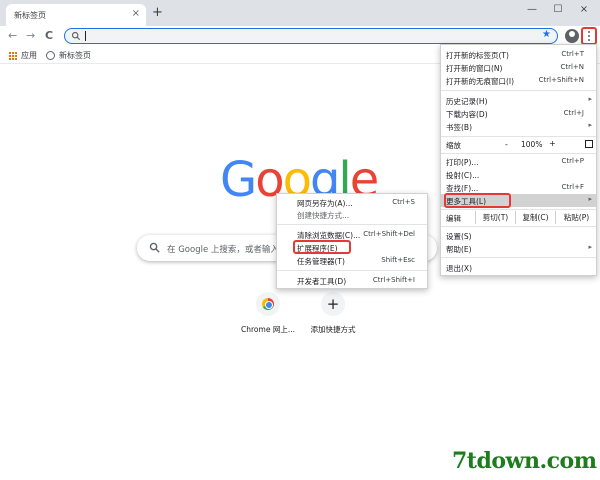 This screenshot has width=600, height=480. What do you see at coordinates (535, 217) in the screenshot?
I see `copy-button: 复制(C)` at bounding box center [535, 217].